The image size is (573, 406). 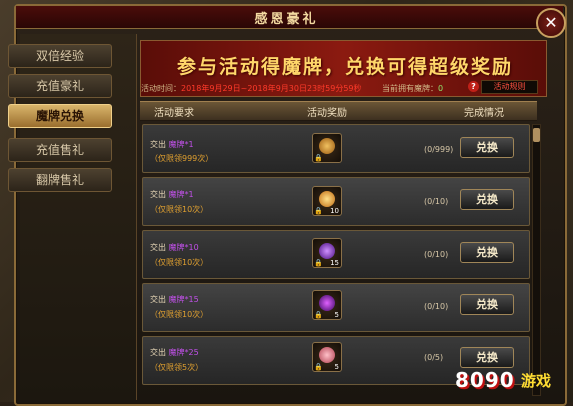 I want to click on row-limit: （仅限领999次）, so click(x=182, y=158).